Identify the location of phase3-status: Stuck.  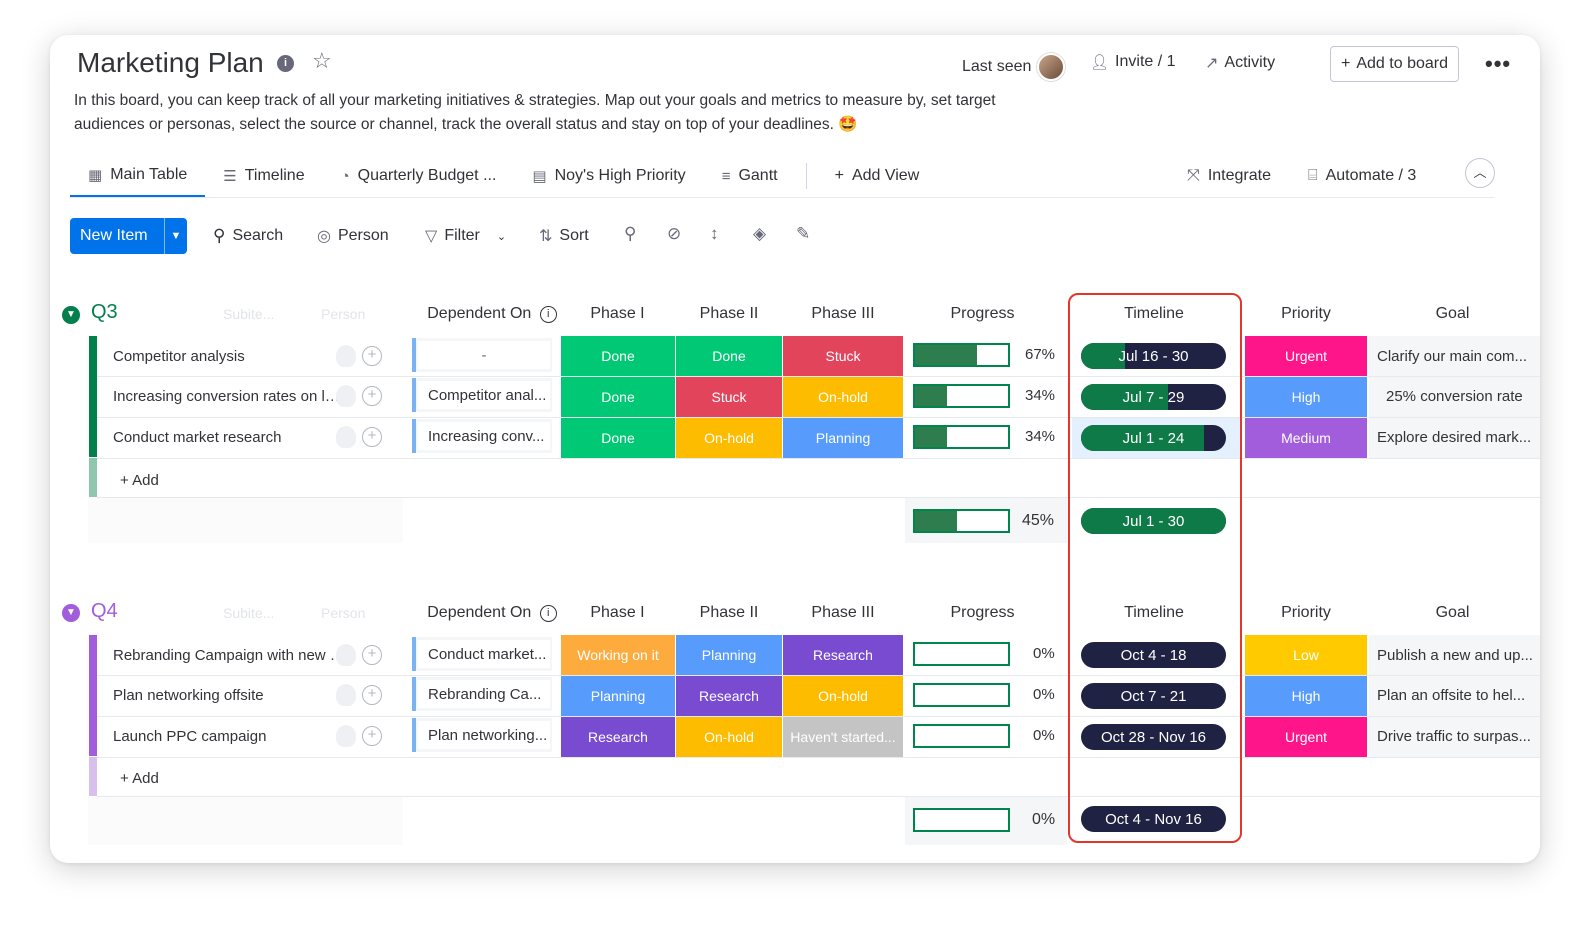
(843, 356).